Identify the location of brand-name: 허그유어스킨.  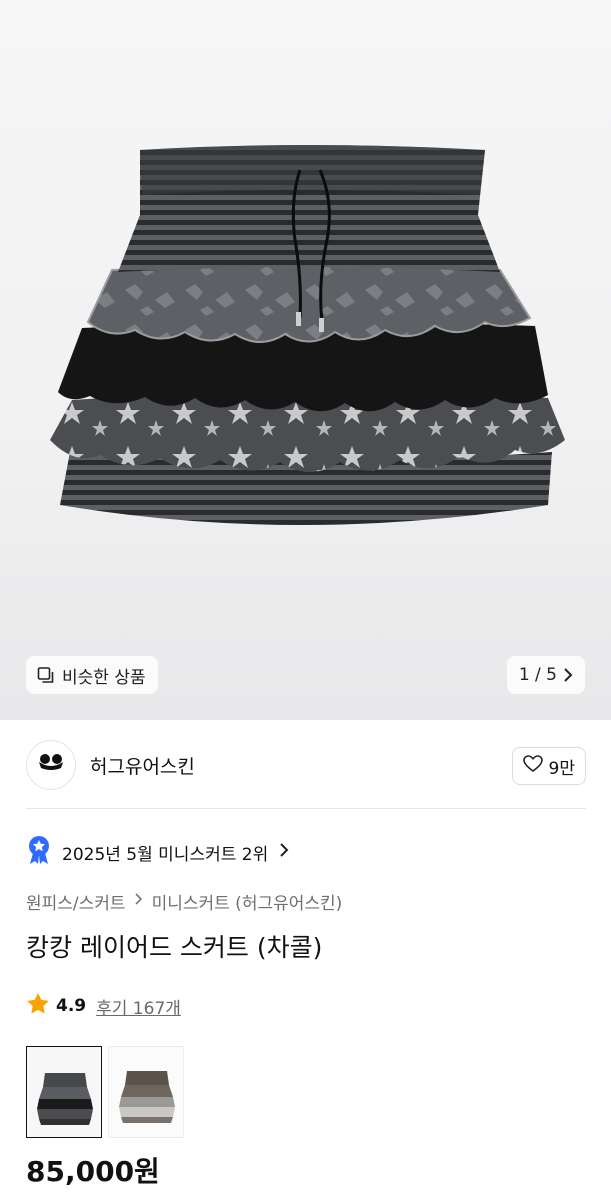
(142, 765).